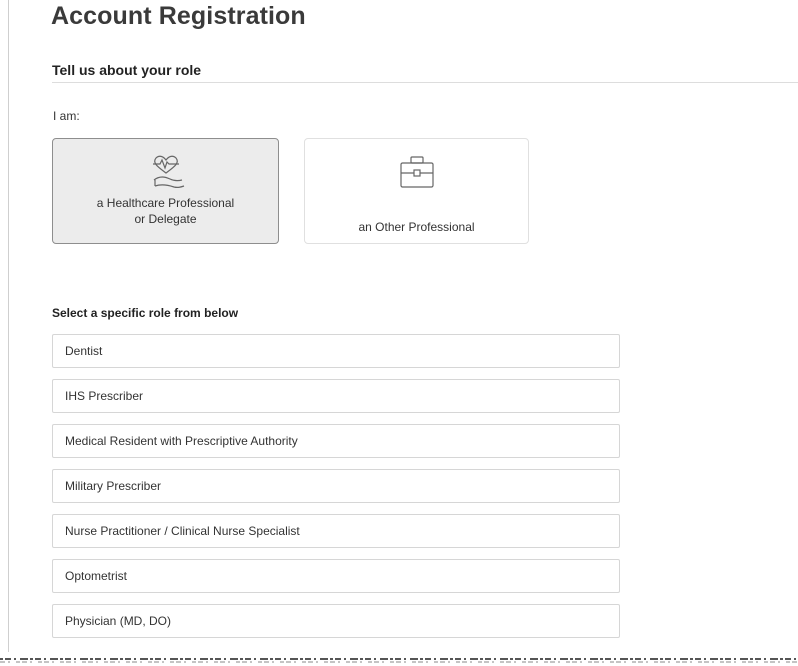 Image resolution: width=798 pixels, height=666 pixels. I want to click on role-option-ihs-prescriber: IHS Prescriber, so click(336, 396).